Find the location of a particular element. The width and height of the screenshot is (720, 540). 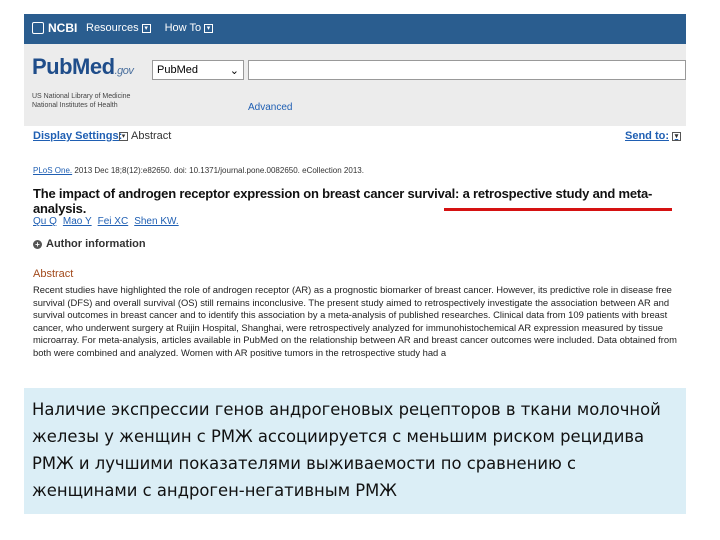

ncbi-menu-howto-label: How To is located at coordinates (183, 28).